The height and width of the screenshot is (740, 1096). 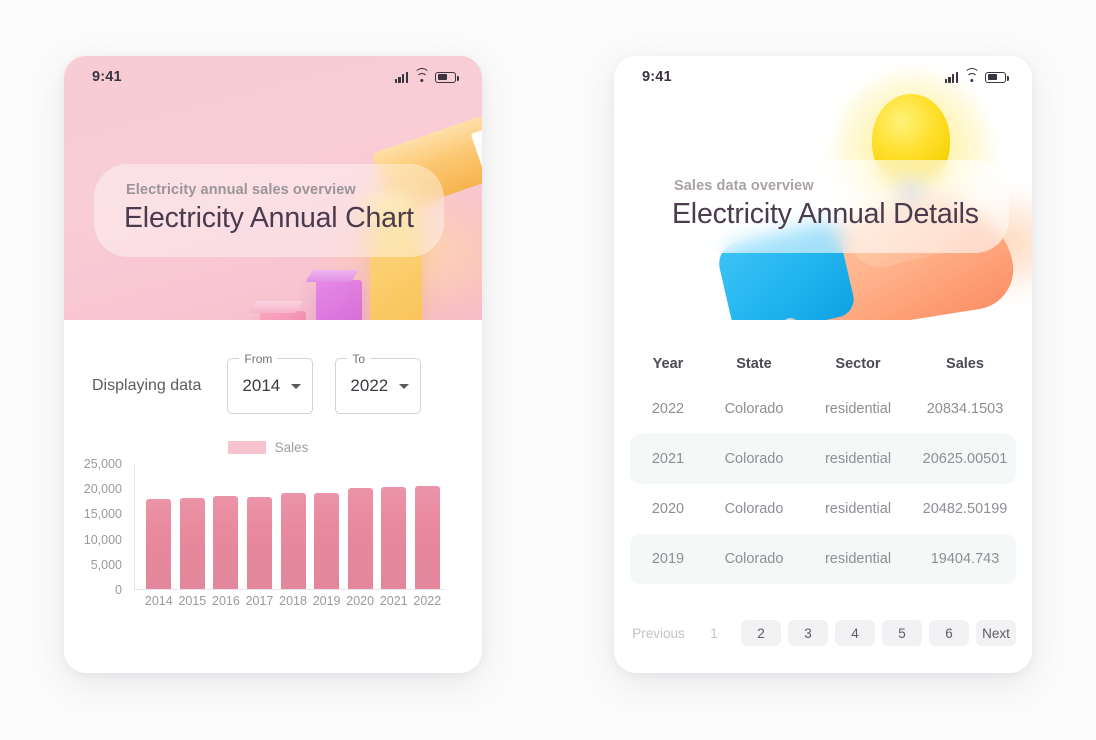 I want to click on pagination: Previous 1 2 3 4 5 6 Next, so click(x=823, y=633).